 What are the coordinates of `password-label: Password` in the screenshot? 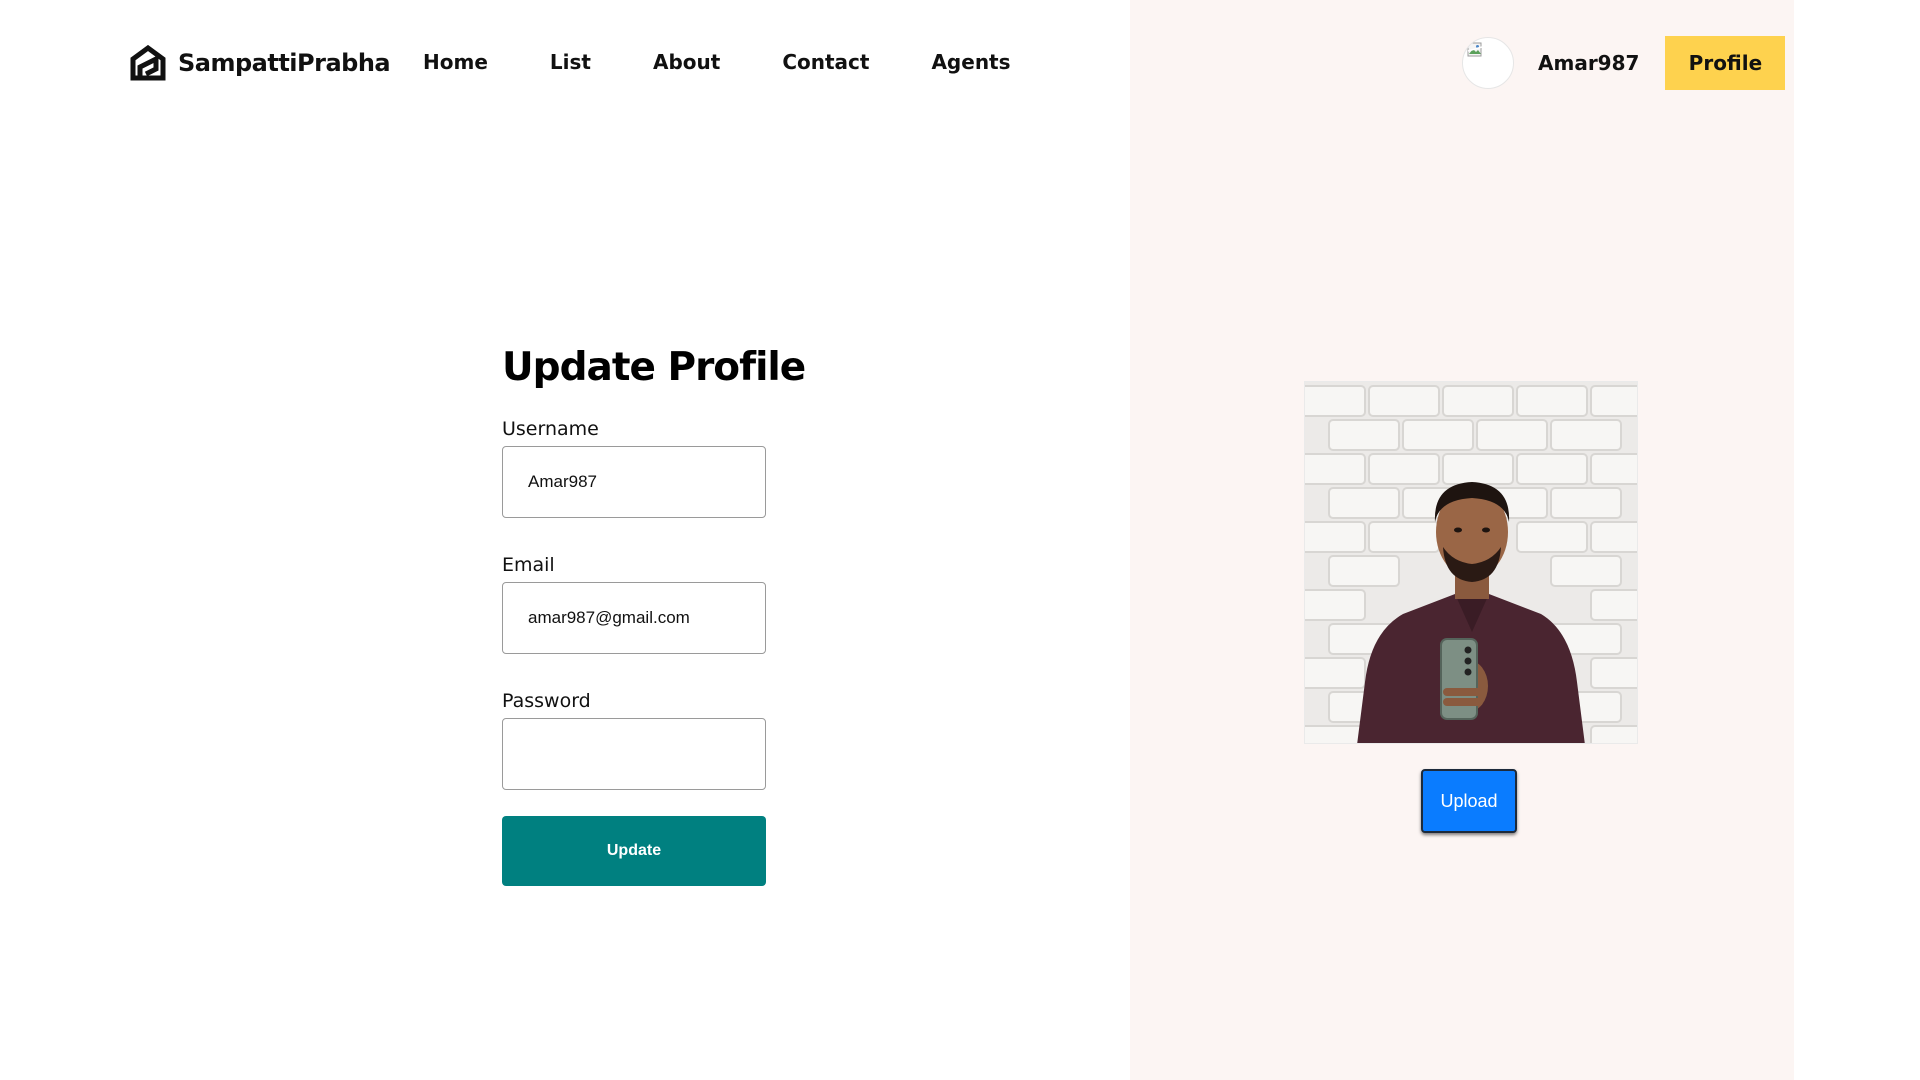 It's located at (546, 701).